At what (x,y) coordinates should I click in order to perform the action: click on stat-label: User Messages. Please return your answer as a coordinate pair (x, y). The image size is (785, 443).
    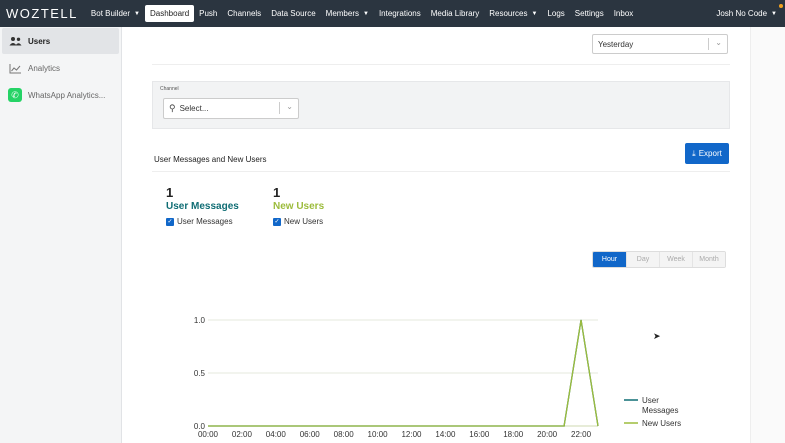
    Looking at the image, I should click on (202, 206).